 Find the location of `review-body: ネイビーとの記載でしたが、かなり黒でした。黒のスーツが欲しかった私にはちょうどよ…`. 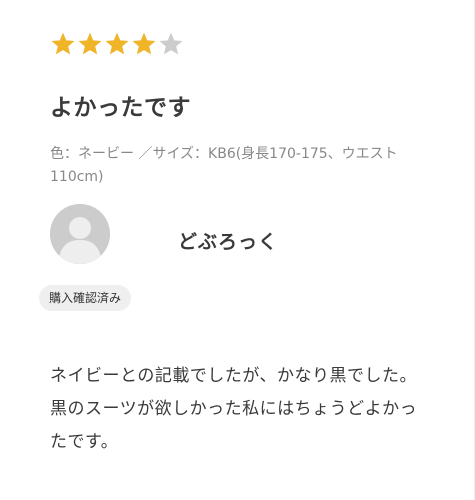

review-body: ネイビーとの記載でしたが、かなり黒でした。黒のスーツが欲しかった私にはちょうどよ… is located at coordinates (234, 409).